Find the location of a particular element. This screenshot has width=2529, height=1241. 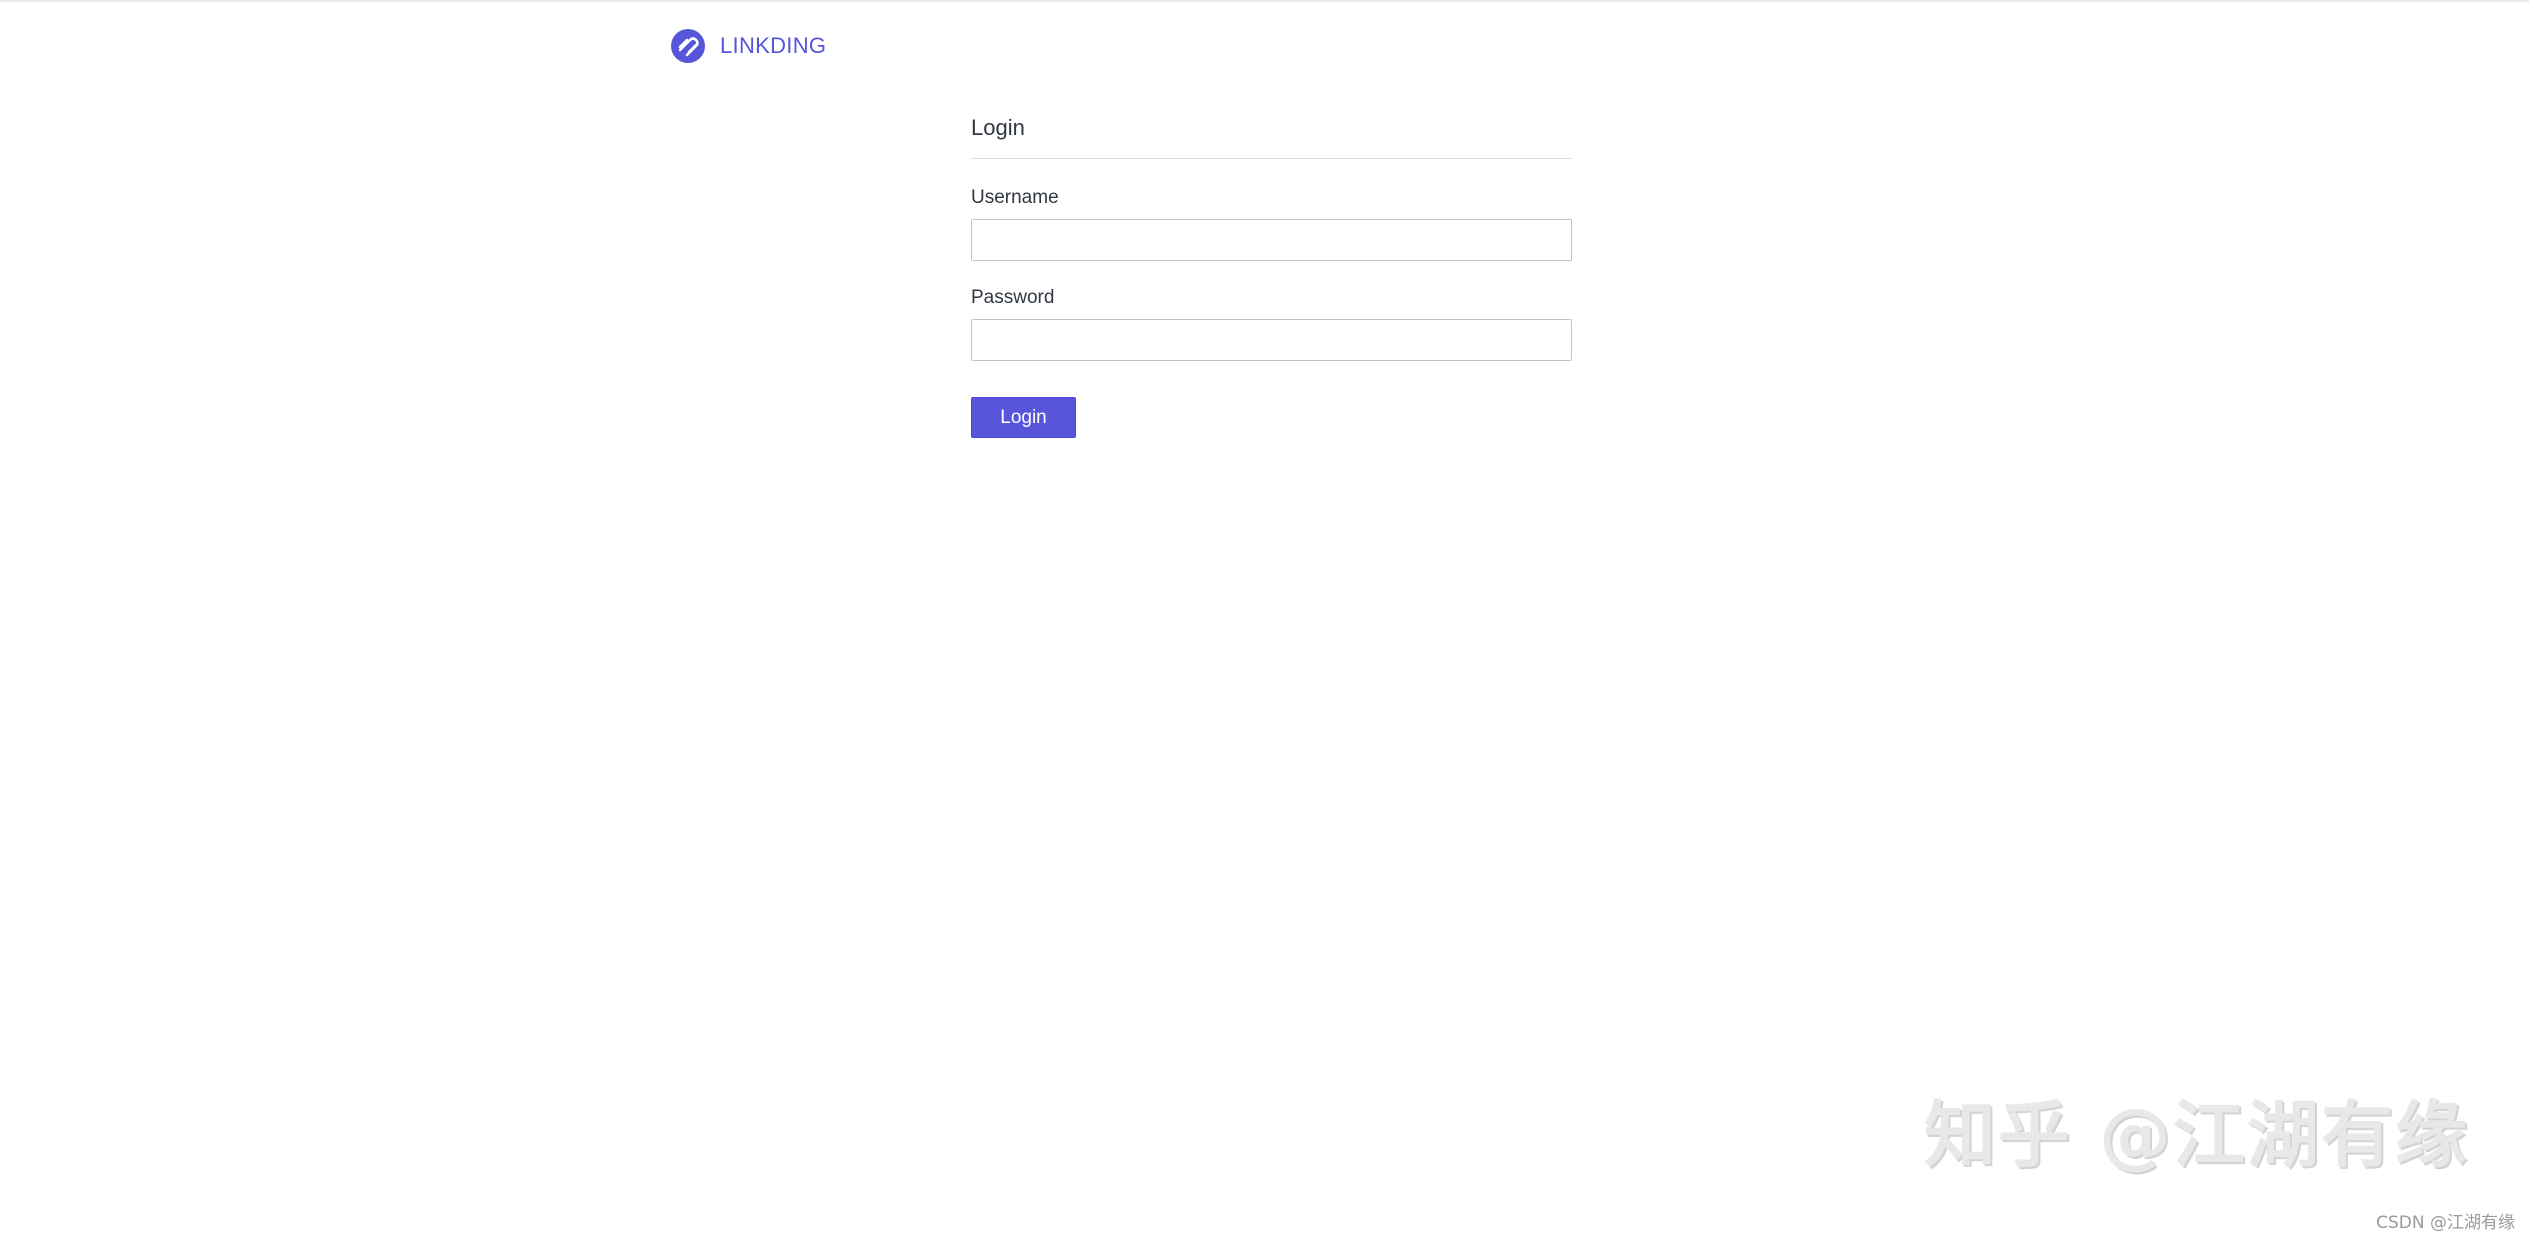

password-label: Password is located at coordinates (1013, 297).